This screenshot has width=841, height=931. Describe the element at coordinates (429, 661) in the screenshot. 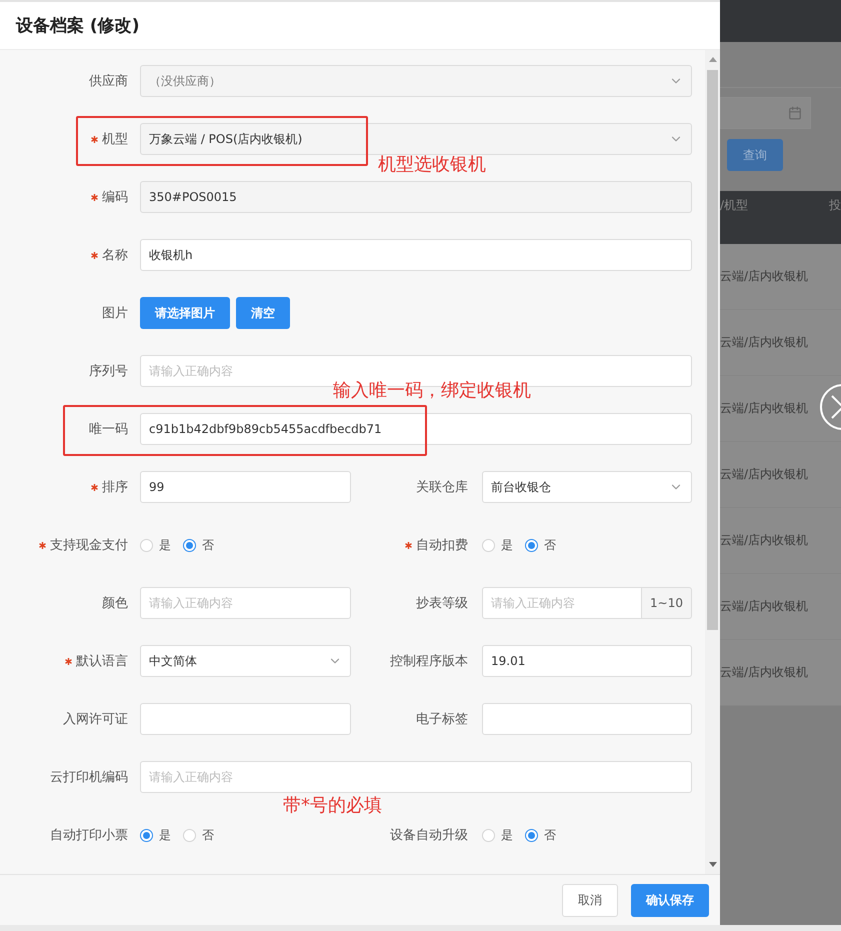

I see `field-label: 控制程序版本` at that location.